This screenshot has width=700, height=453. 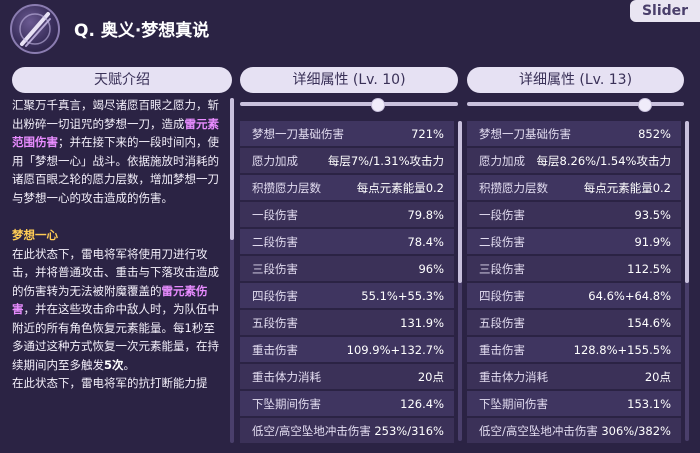 What do you see at coordinates (649, 322) in the screenshot?
I see `stat-value: 154.6%` at bounding box center [649, 322].